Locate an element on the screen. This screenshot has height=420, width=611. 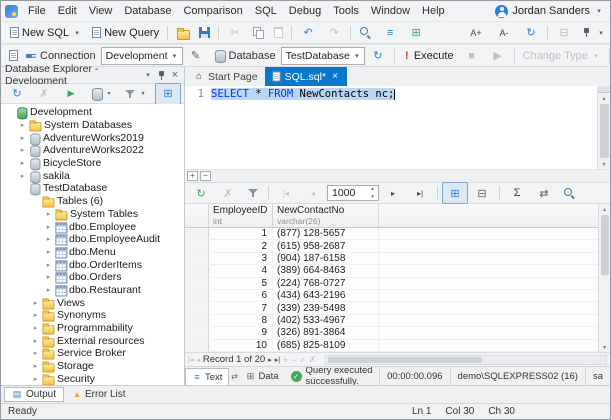
tree-item-testdatabase: TestDatabase is located at coordinates (92, 189).